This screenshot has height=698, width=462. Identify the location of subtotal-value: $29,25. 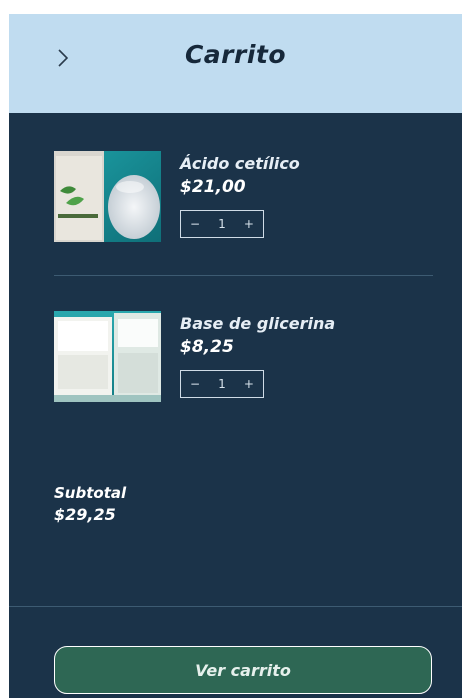
(85, 514).